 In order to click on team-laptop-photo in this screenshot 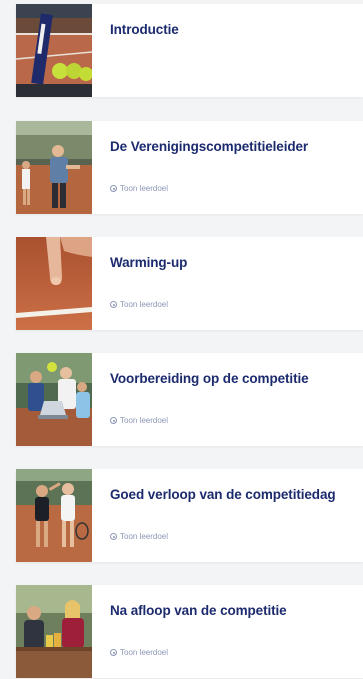, I will do `click(54, 399)`.